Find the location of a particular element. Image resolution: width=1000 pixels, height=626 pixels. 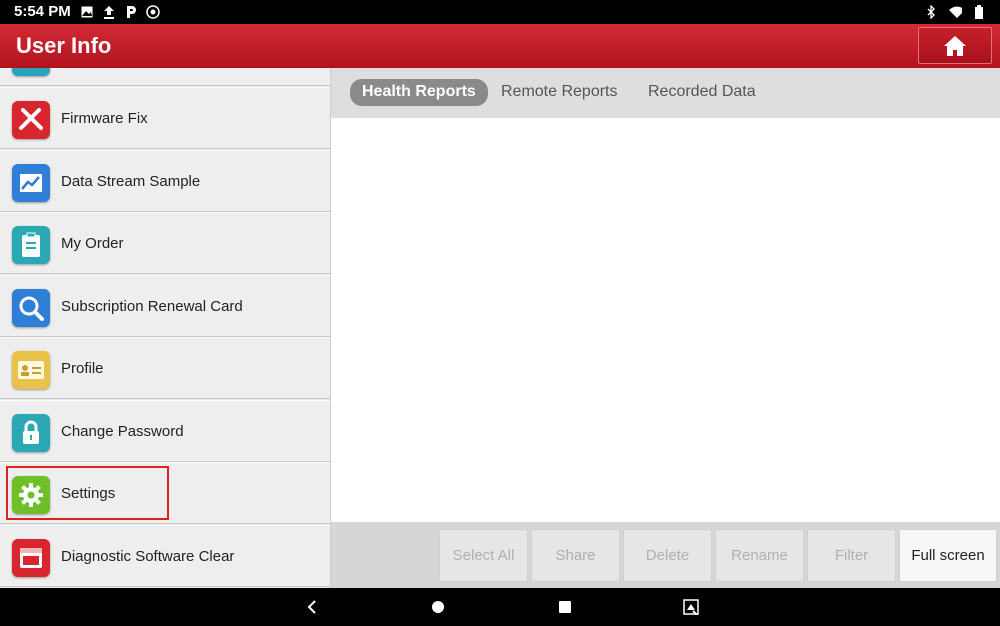

sidebar-item-profile: Profile is located at coordinates (165, 368).